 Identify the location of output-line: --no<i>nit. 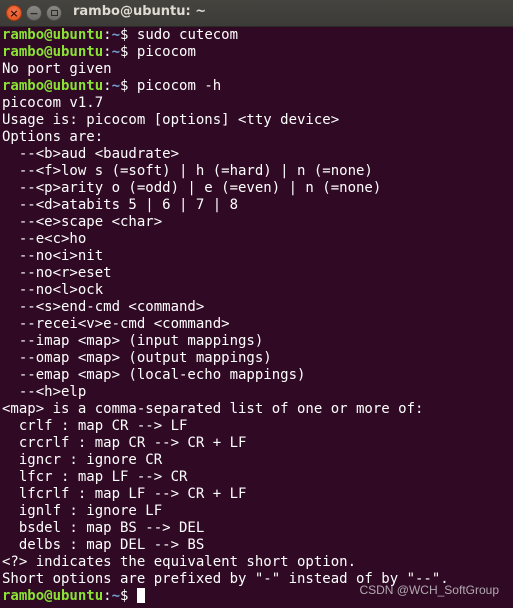
(53, 256).